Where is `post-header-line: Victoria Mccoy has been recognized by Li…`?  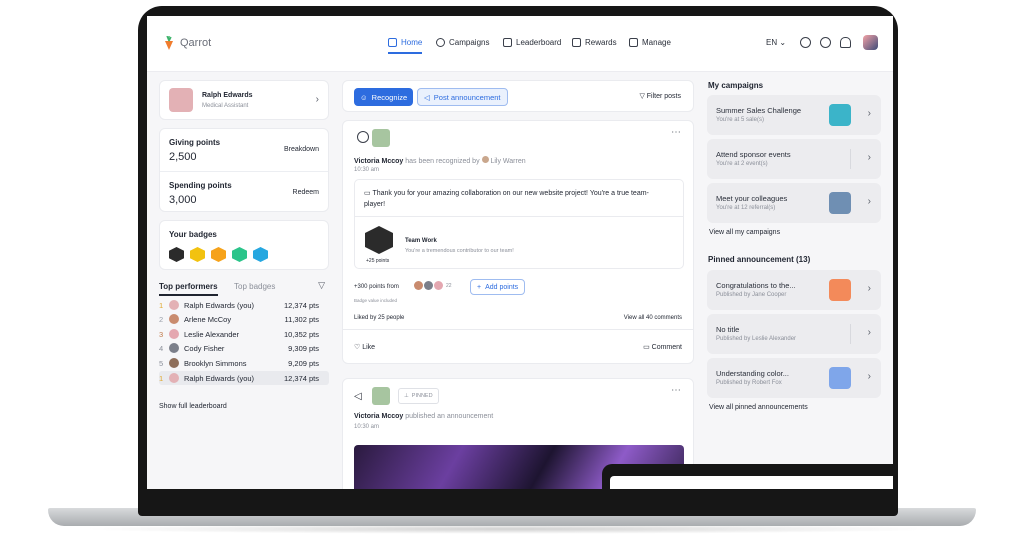 post-header-line: Victoria Mccoy has been recognized by Li… is located at coordinates (440, 160).